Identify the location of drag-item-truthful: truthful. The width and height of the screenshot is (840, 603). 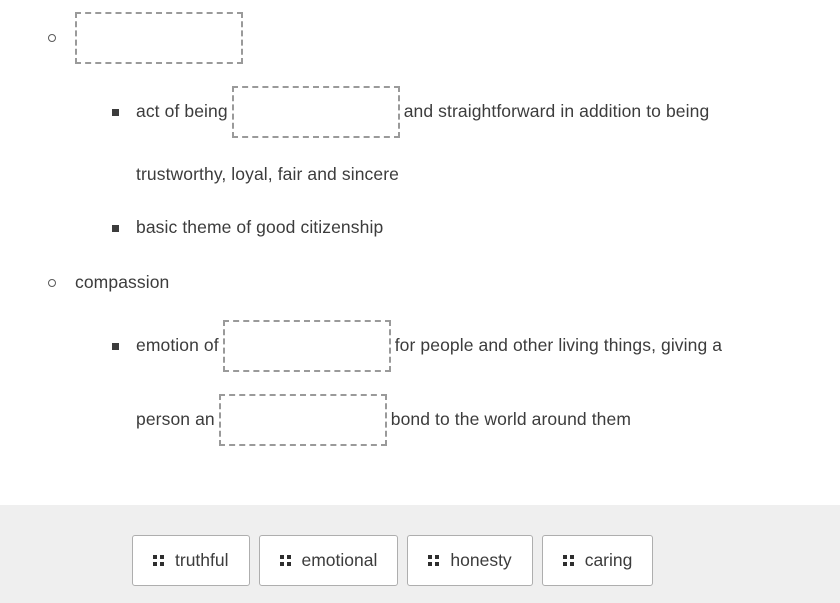
(191, 560).